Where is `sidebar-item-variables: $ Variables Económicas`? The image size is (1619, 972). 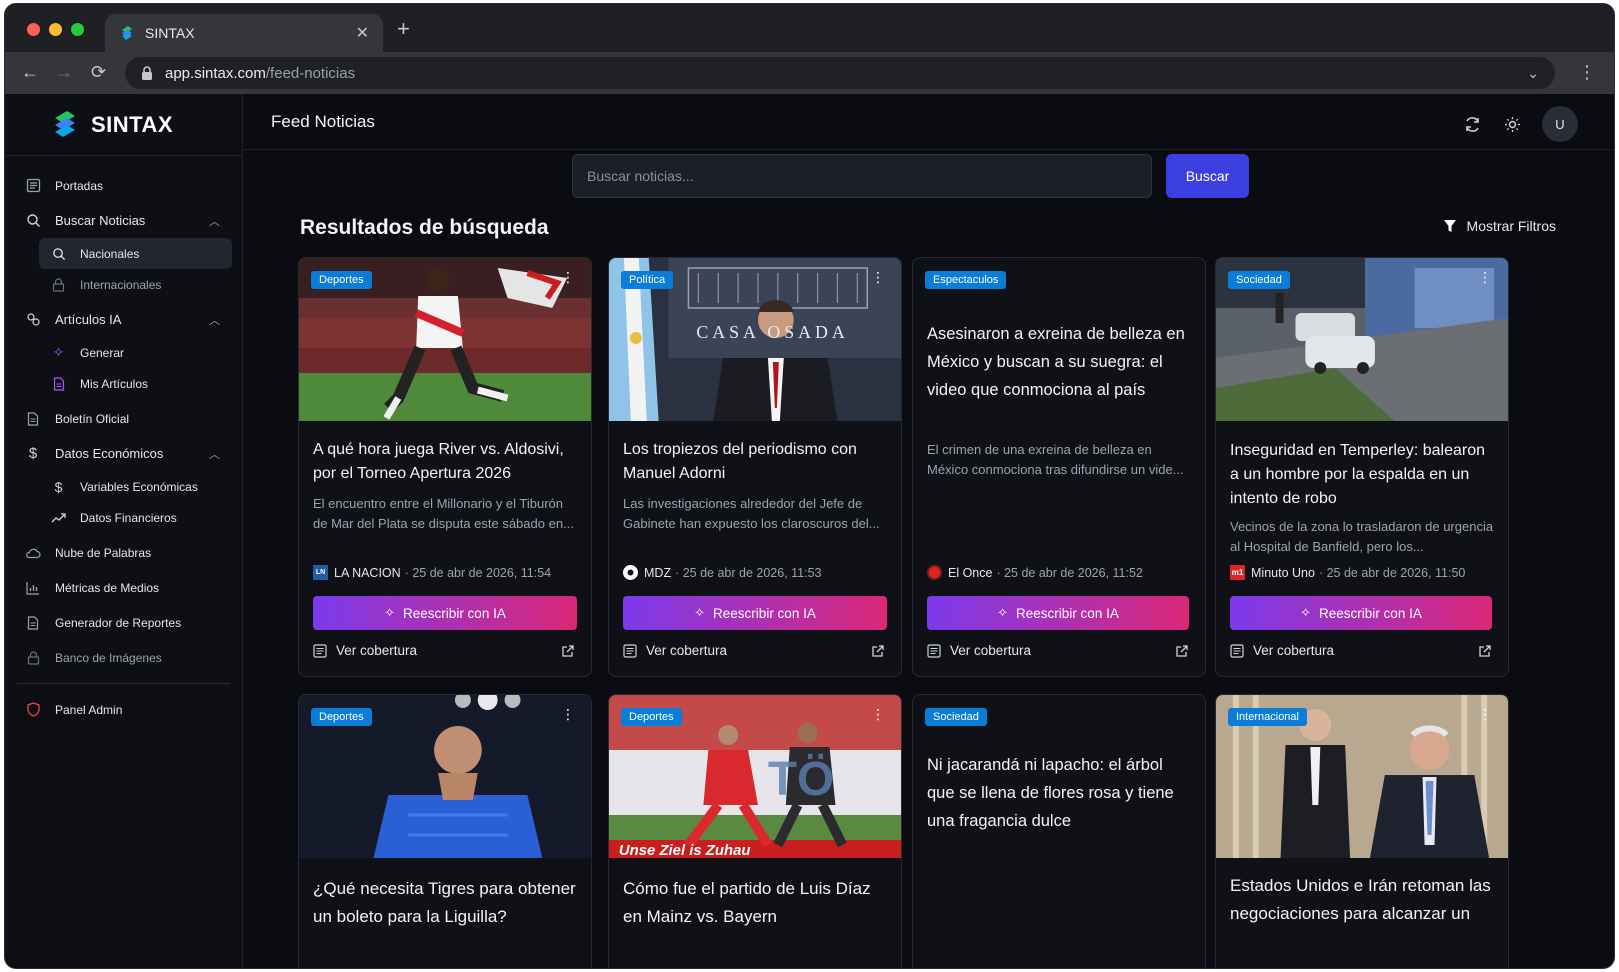 sidebar-item-variables: $ Variables Económicas is located at coordinates (135, 486).